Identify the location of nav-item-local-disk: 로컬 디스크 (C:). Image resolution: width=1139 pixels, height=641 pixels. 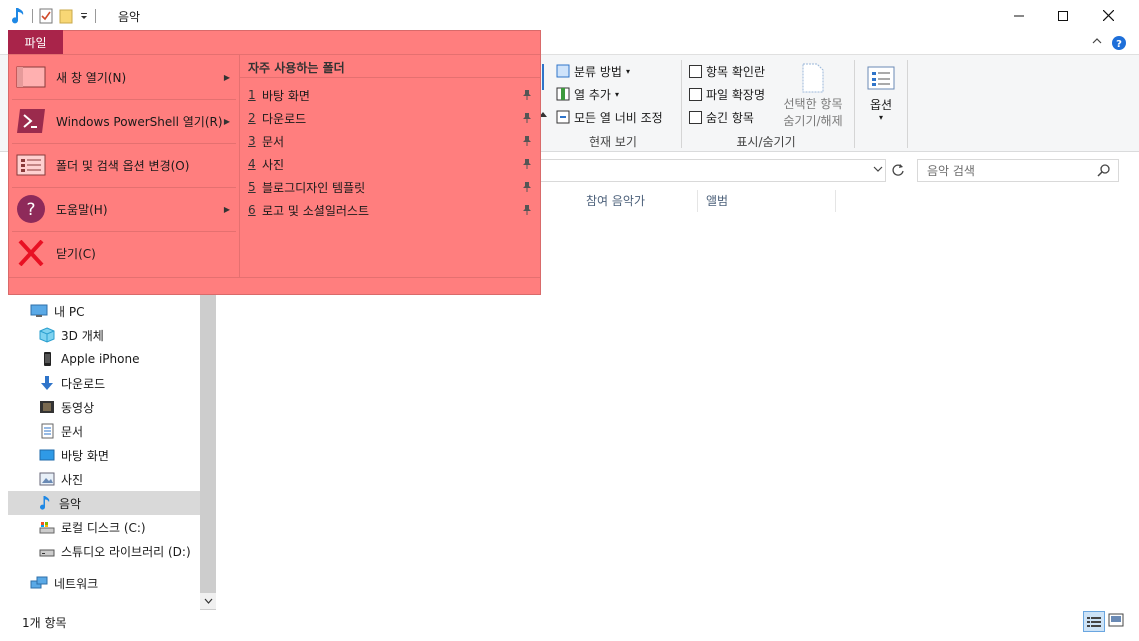
(104, 527).